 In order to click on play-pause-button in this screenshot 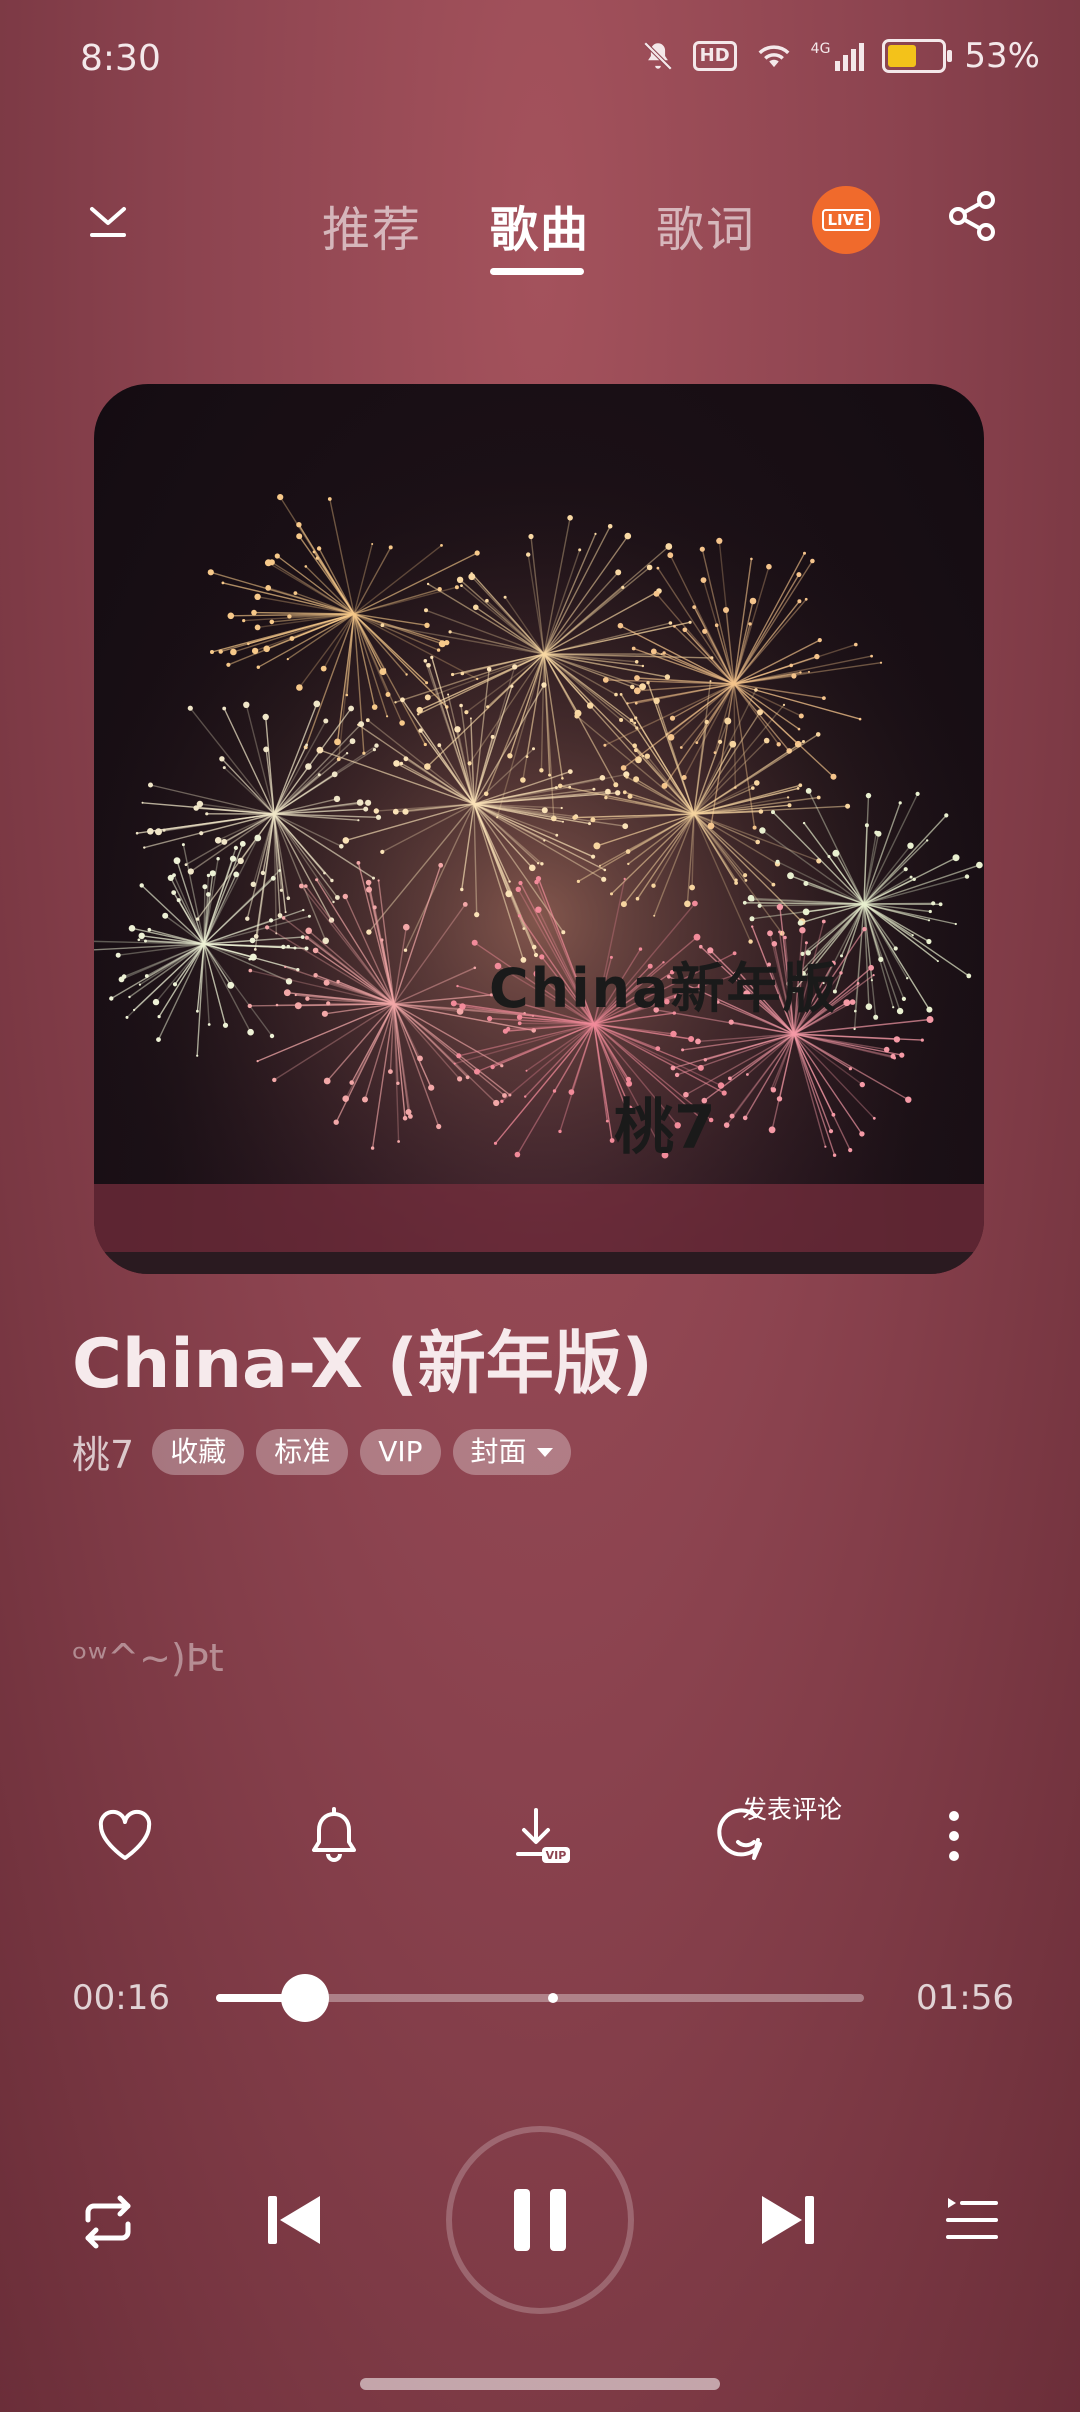, I will do `click(540, 2220)`.